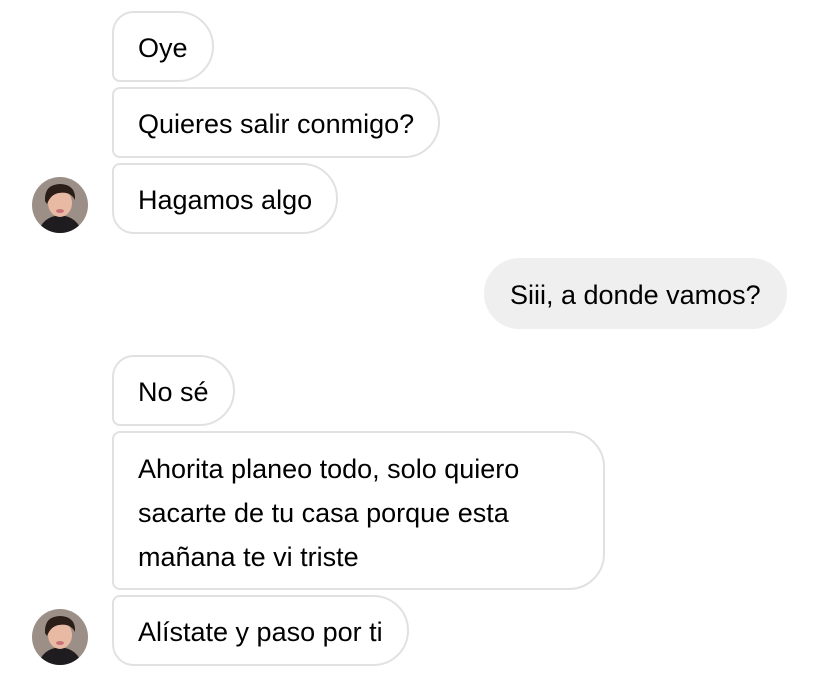 The width and height of the screenshot is (828, 688). What do you see at coordinates (260, 630) in the screenshot?
I see `received-message-bubble: Alístate y paso por ti` at bounding box center [260, 630].